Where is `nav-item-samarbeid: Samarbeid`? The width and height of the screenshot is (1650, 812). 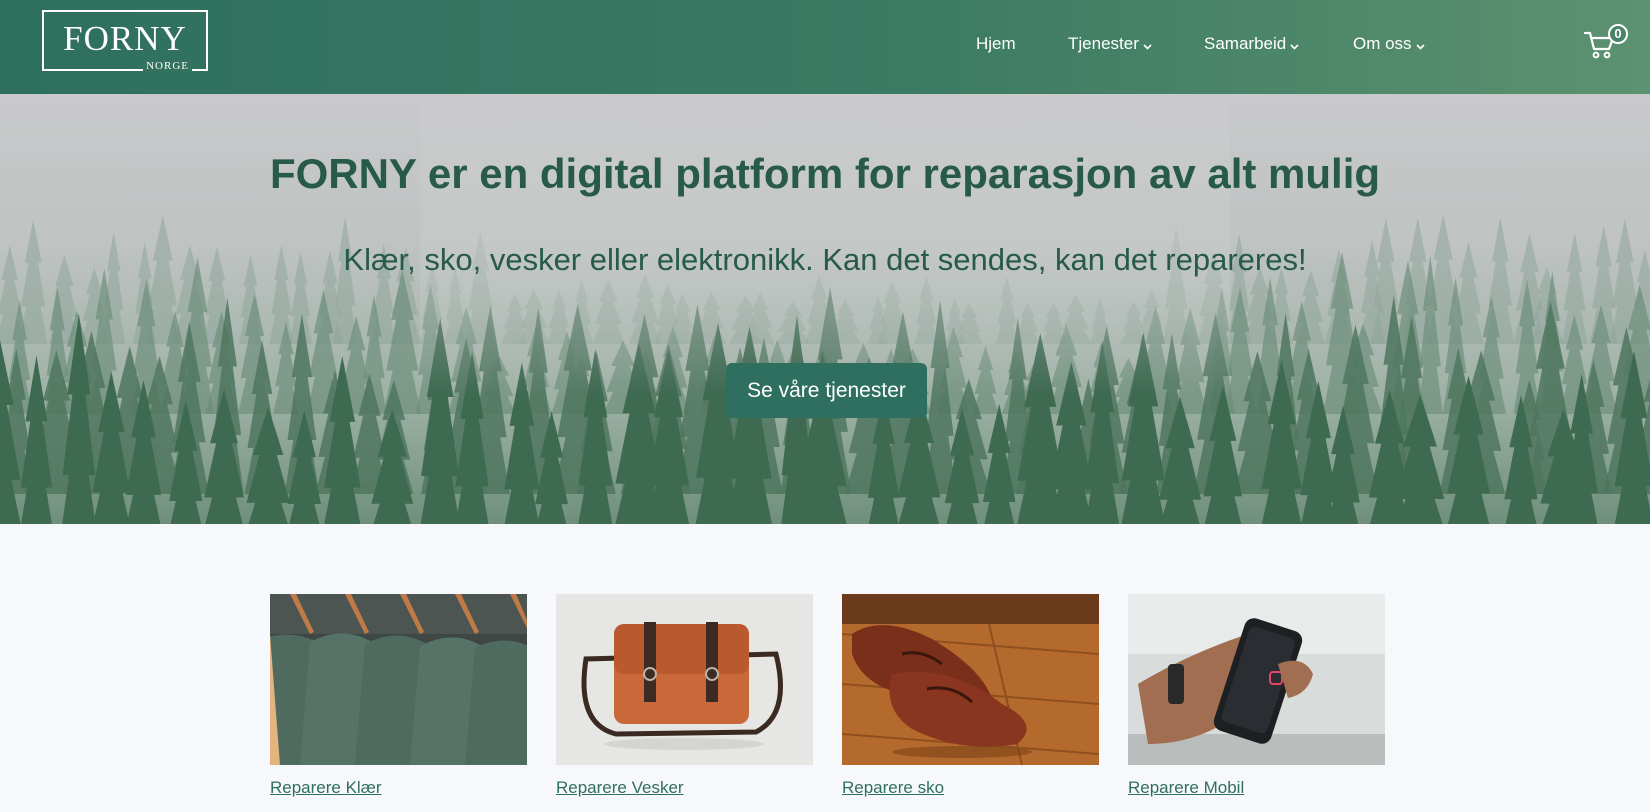 nav-item-samarbeid: Samarbeid is located at coordinates (1251, 44).